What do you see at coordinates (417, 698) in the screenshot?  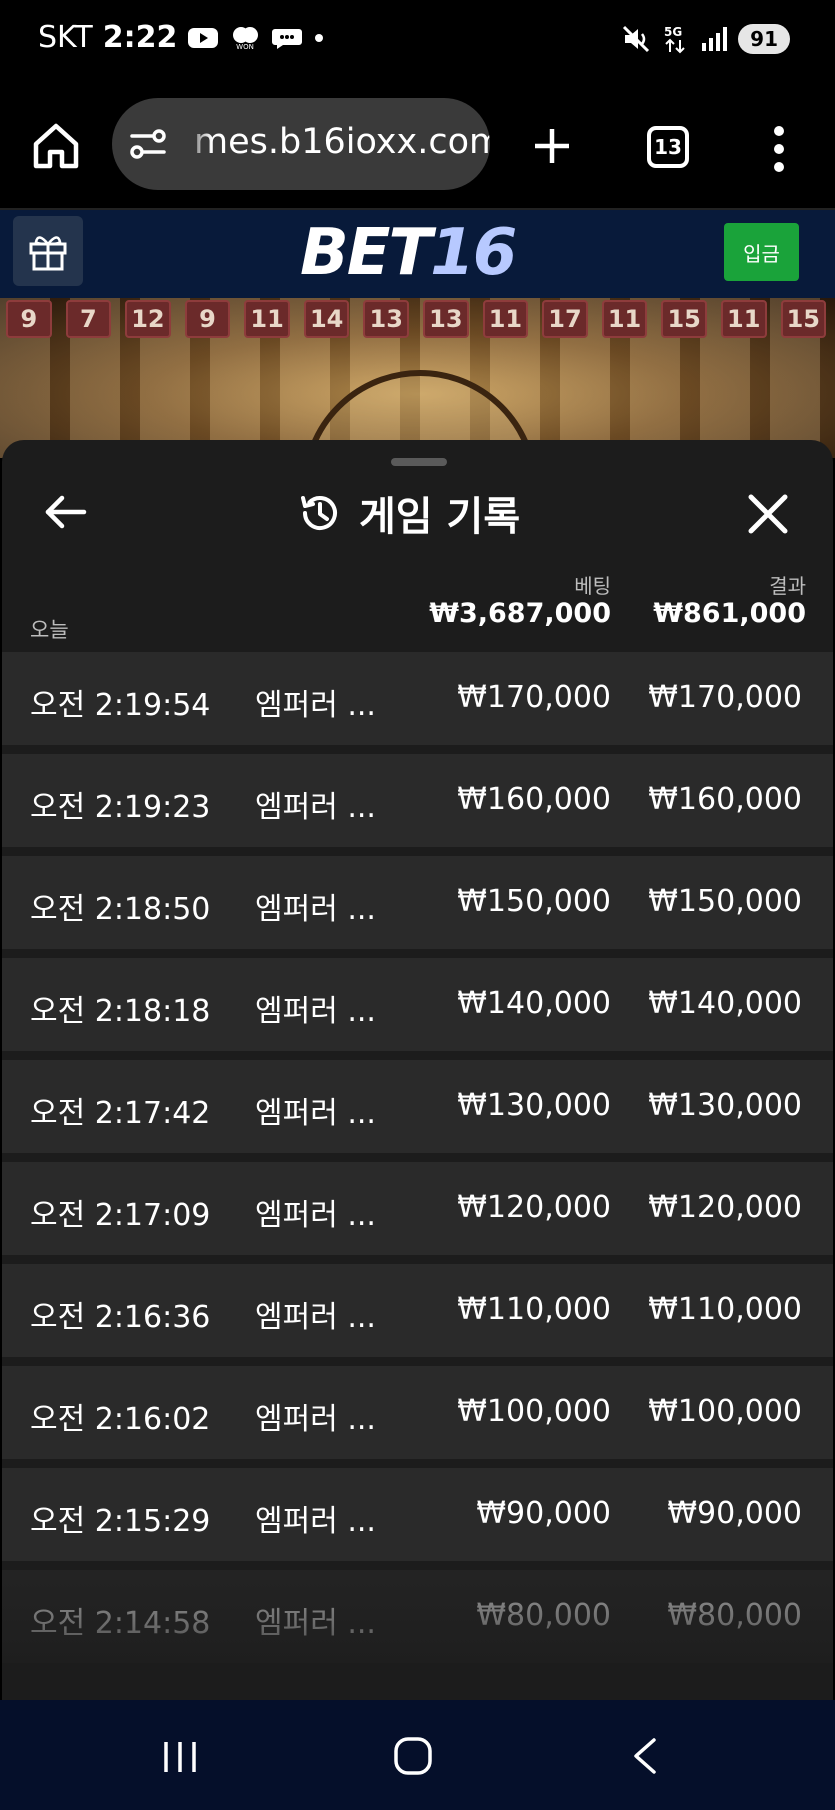 I see `history-row: 오전 2:19:54 엠퍼러 ... ₩170,000 ₩170,000` at bounding box center [417, 698].